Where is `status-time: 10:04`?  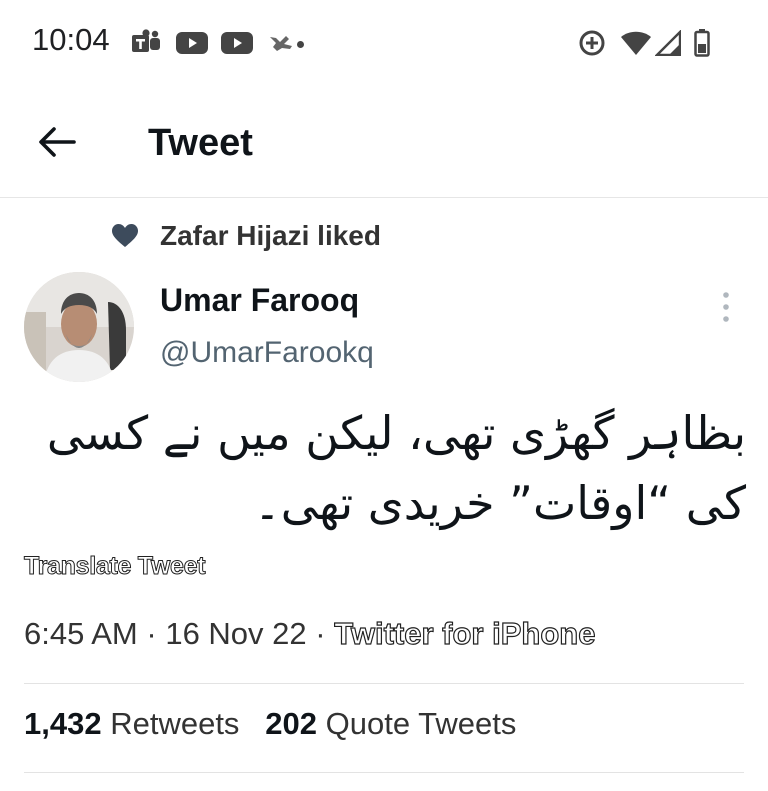
status-time: 10:04 is located at coordinates (71, 39).